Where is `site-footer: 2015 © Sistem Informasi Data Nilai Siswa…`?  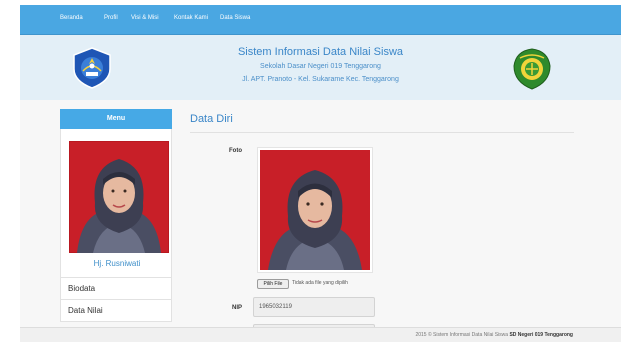 site-footer: 2015 © Sistem Informasi Data Nilai Siswa… is located at coordinates (320, 334).